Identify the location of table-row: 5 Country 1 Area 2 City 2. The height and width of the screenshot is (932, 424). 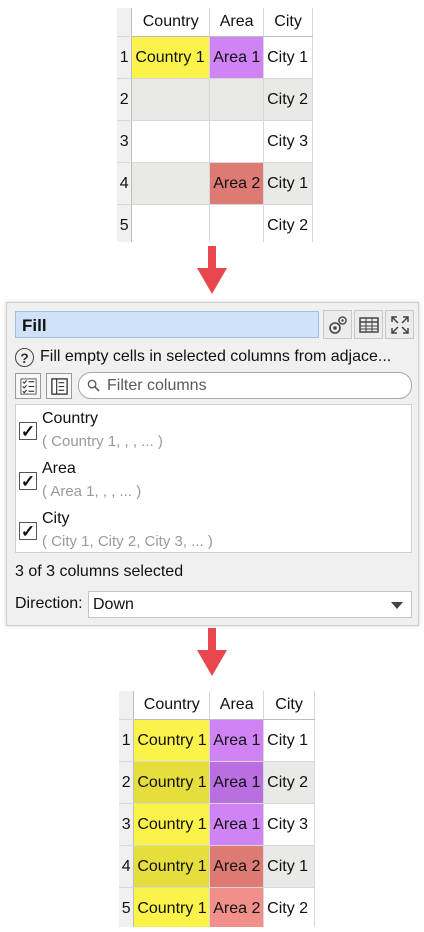
(217, 907).